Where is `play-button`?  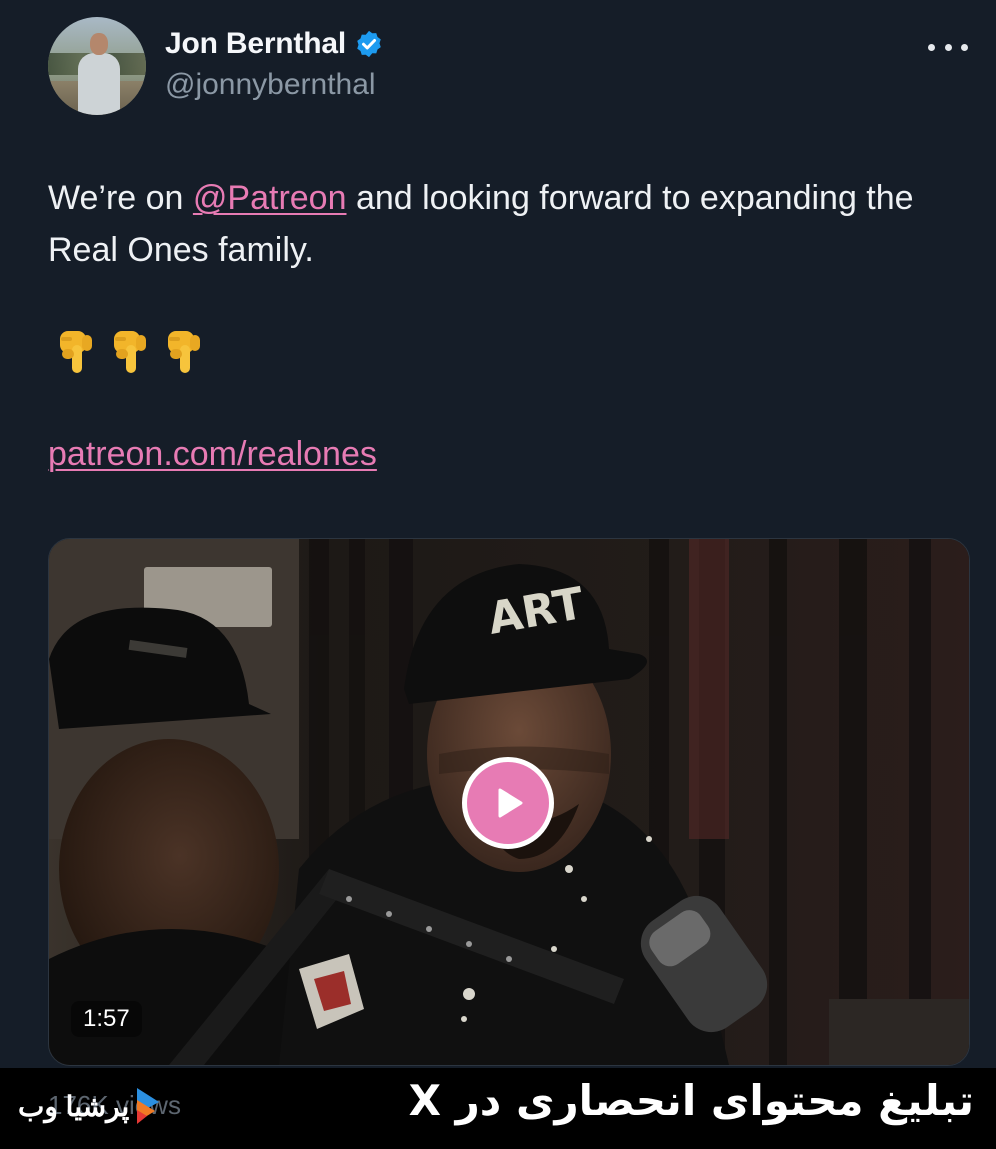
play-button is located at coordinates (508, 803).